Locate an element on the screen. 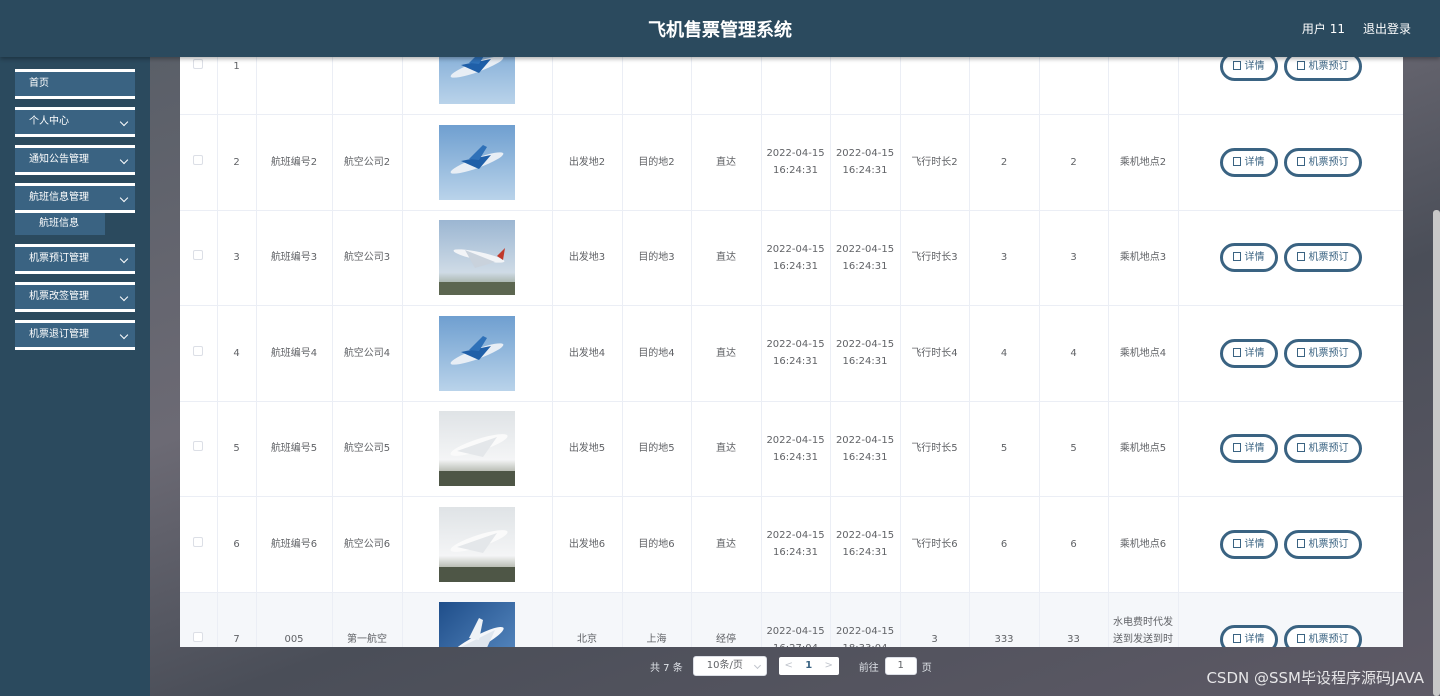 Image resolution: width=1440 pixels, height=696 pixels. origin: 出发地5 is located at coordinates (587, 449).